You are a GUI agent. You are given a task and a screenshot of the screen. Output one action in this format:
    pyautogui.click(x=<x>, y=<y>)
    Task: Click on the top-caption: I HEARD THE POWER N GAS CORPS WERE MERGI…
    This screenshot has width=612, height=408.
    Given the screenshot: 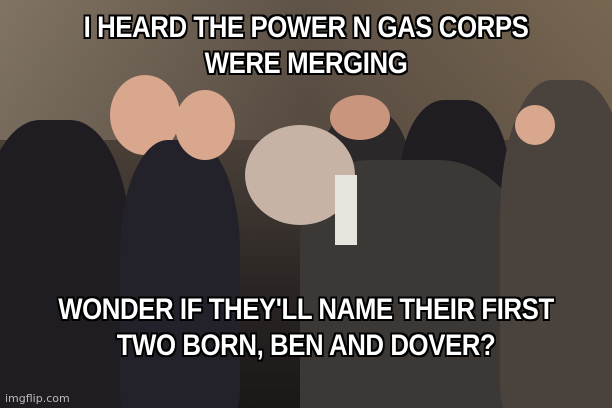 What is the action you would take?
    pyautogui.click(x=306, y=45)
    